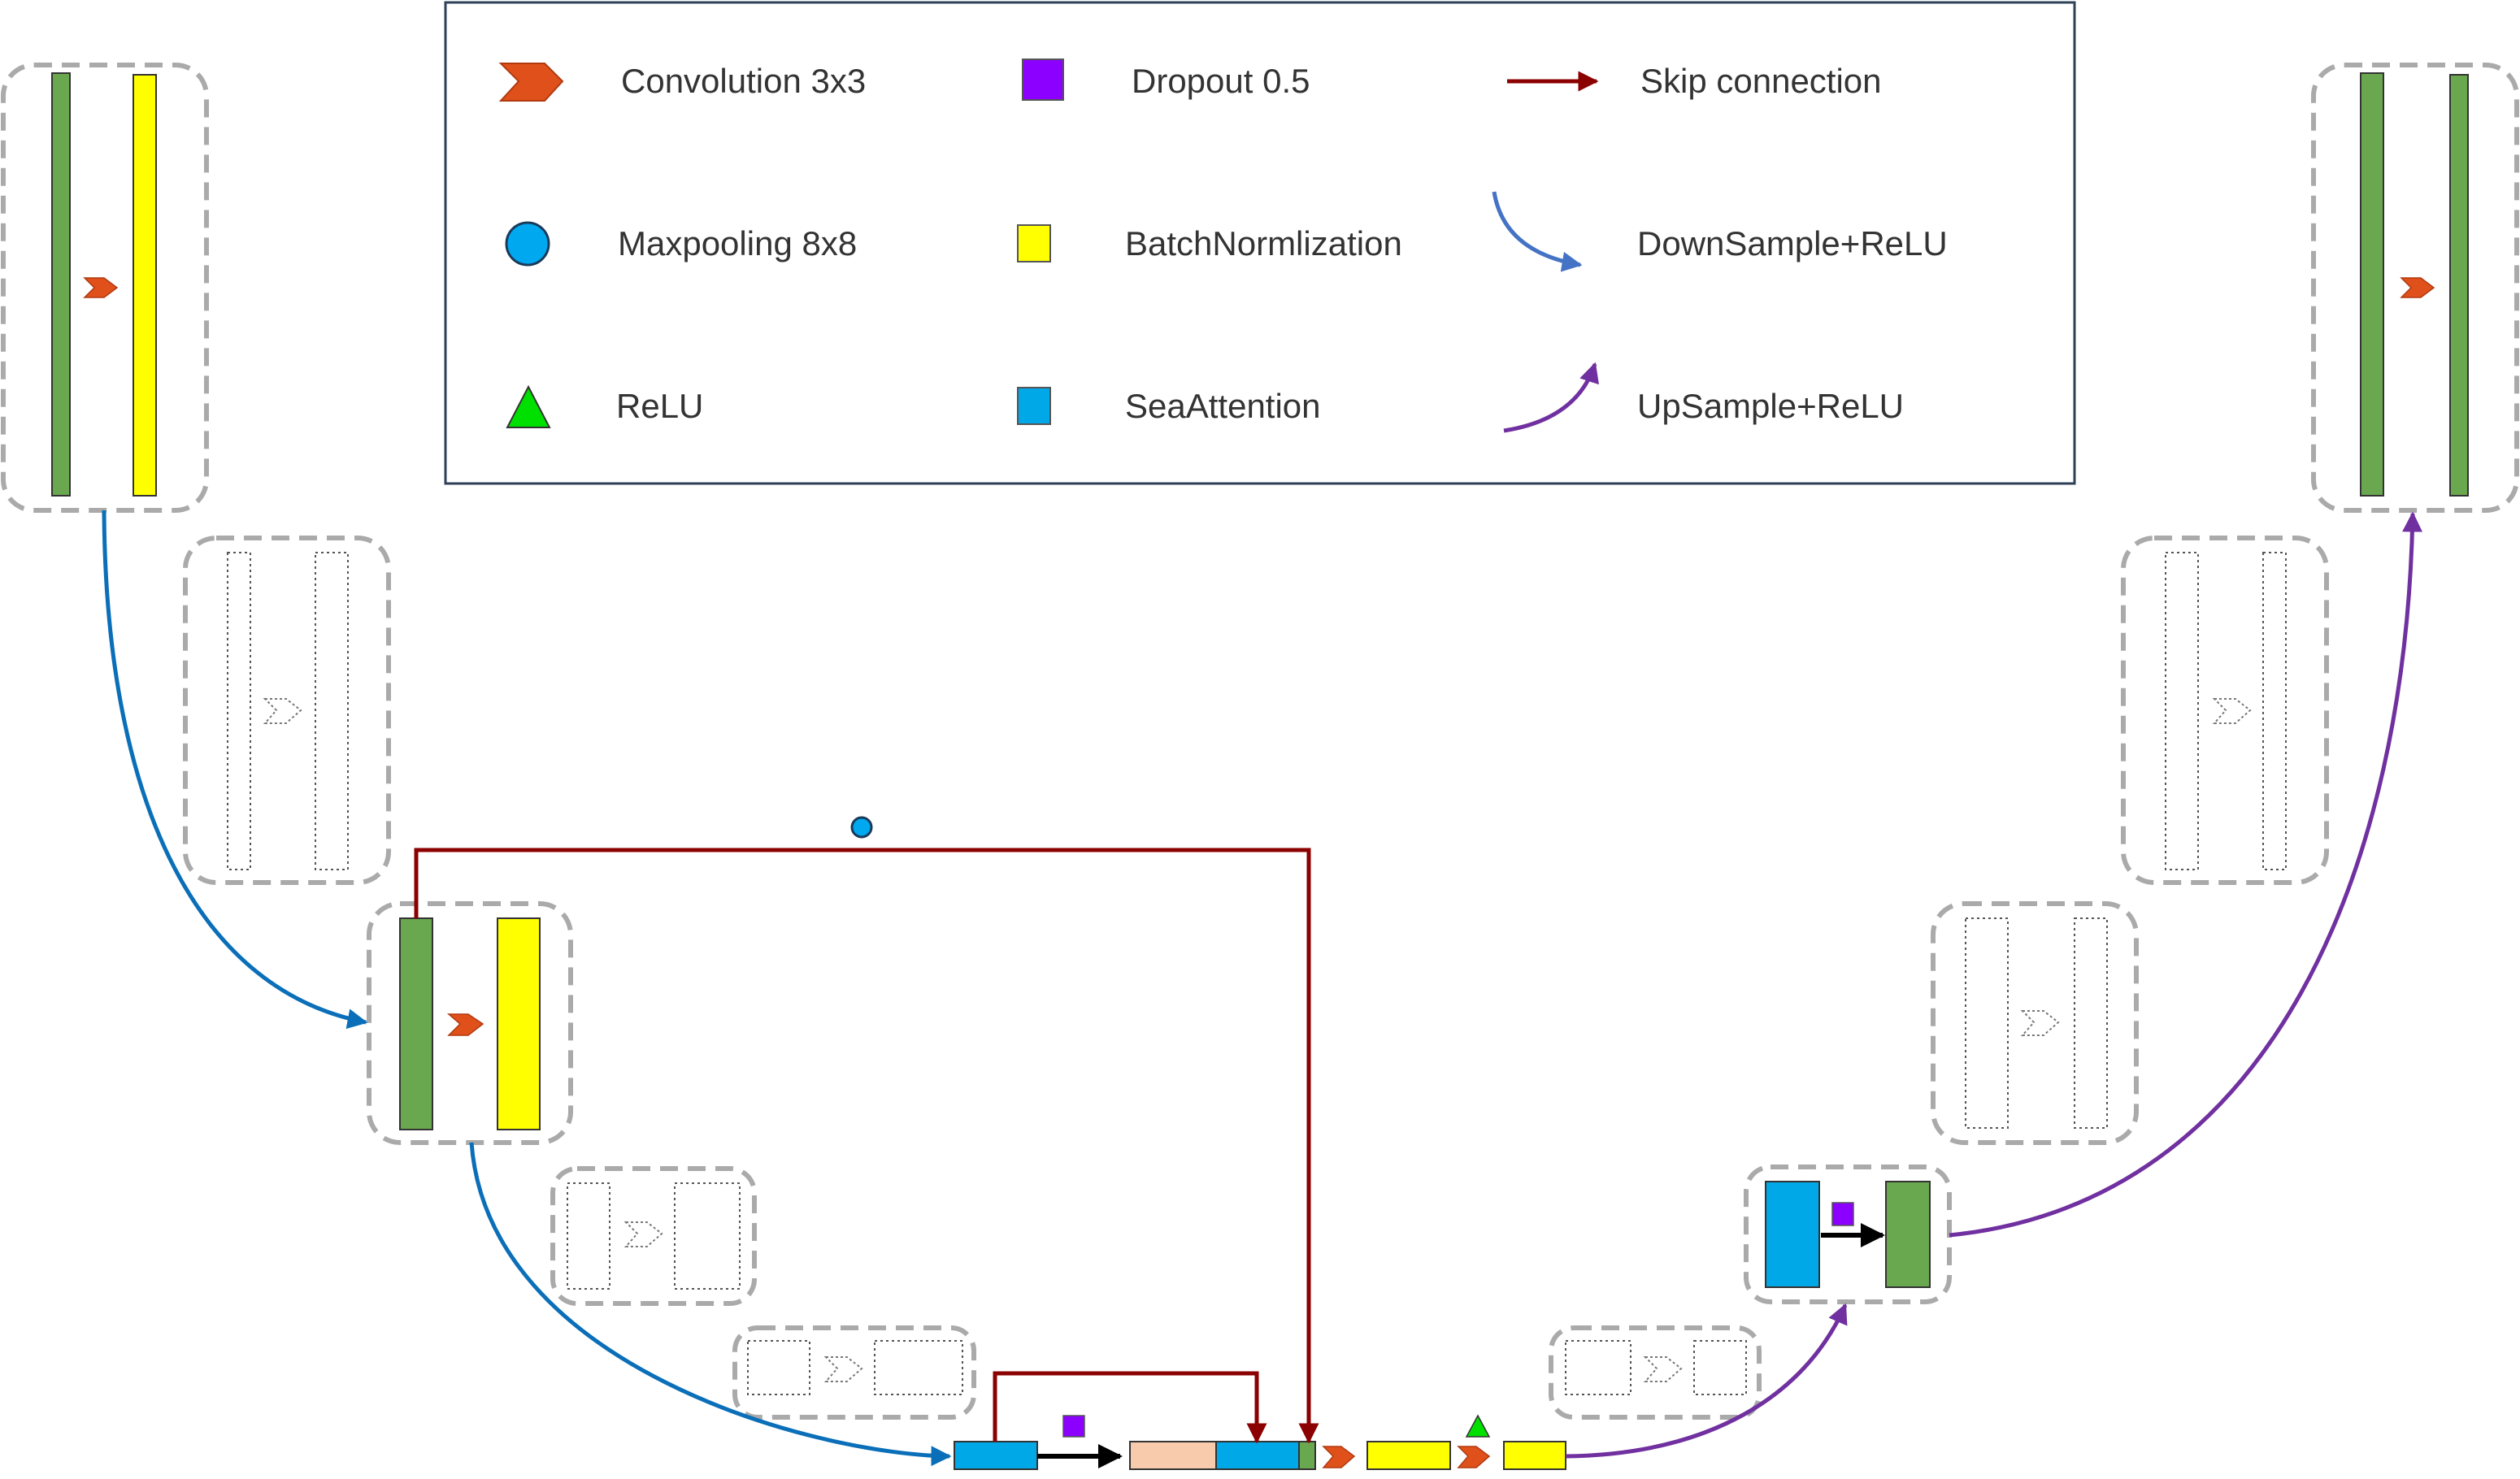 The image size is (2520, 1479). What do you see at coordinates (1842, 1214) in the screenshot?
I see `decoder-block-2-dropout` at bounding box center [1842, 1214].